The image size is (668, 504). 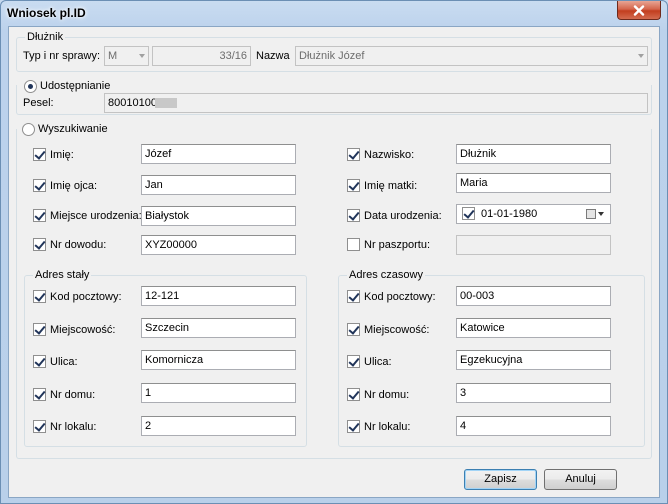 I want to click on close-icon, so click(x=639, y=10).